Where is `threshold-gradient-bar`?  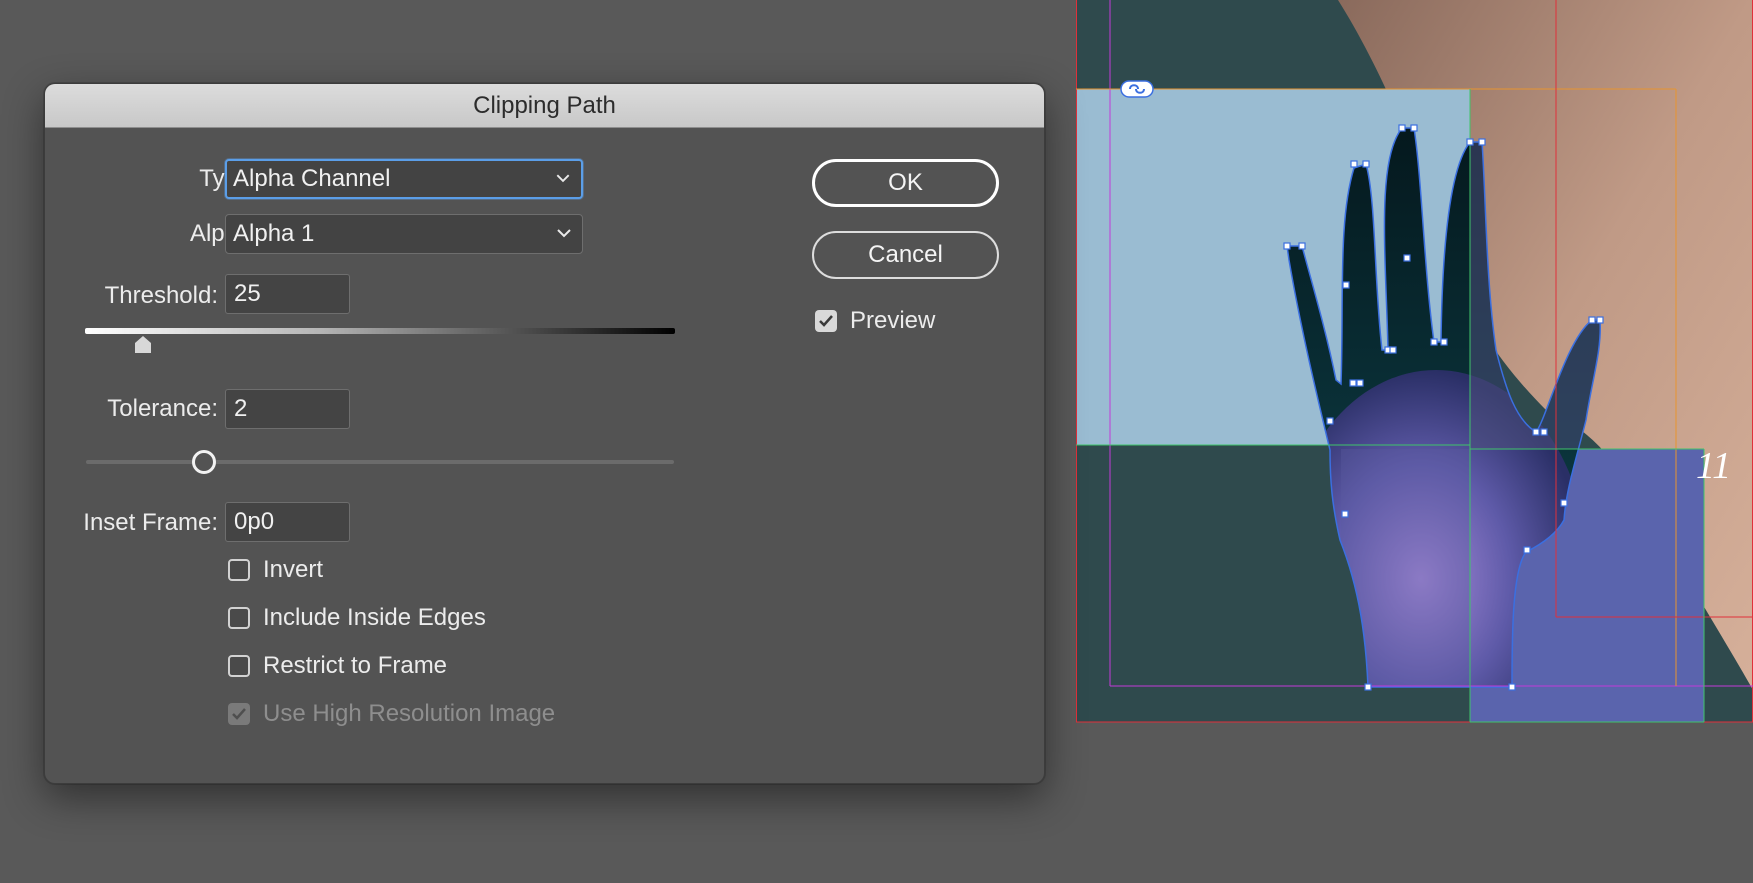 threshold-gradient-bar is located at coordinates (380, 331).